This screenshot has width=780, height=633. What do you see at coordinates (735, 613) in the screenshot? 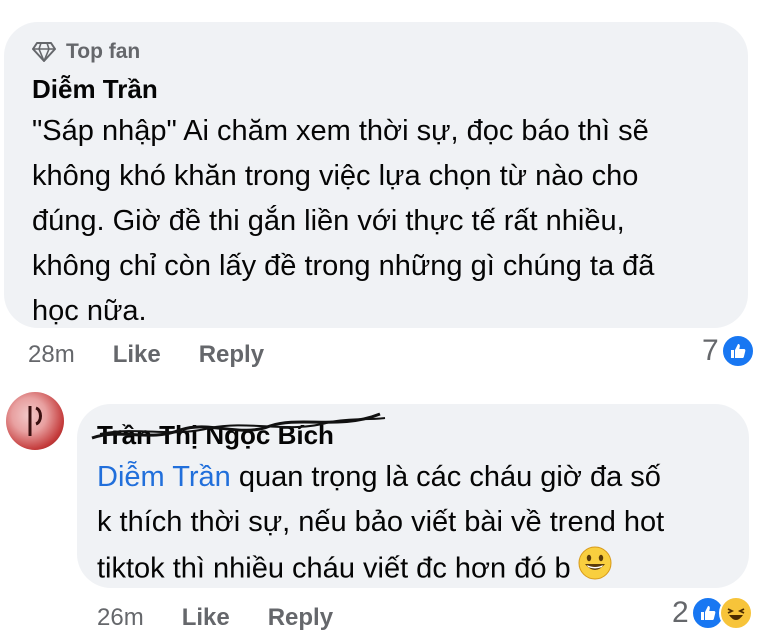
I see `laughing-face-icon` at bounding box center [735, 613].